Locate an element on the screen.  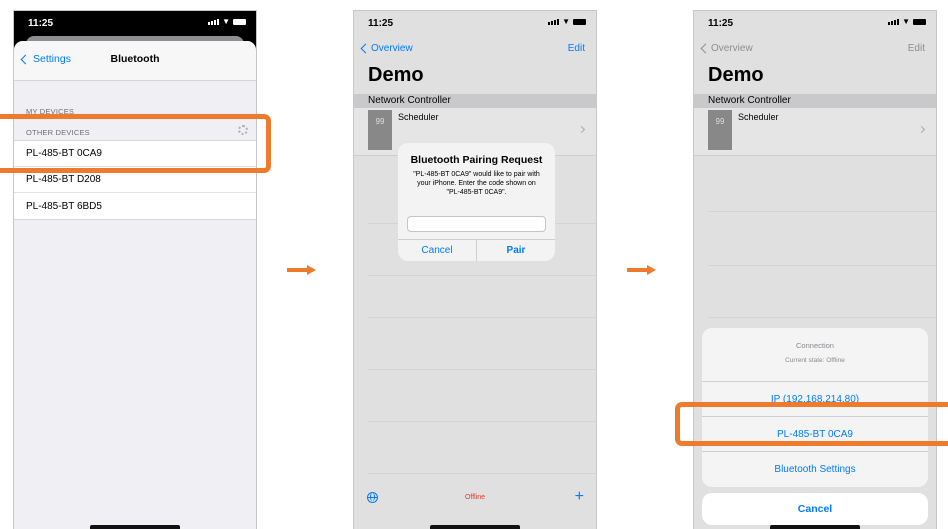
pair-button: Pair is located at coordinates (515, 250).